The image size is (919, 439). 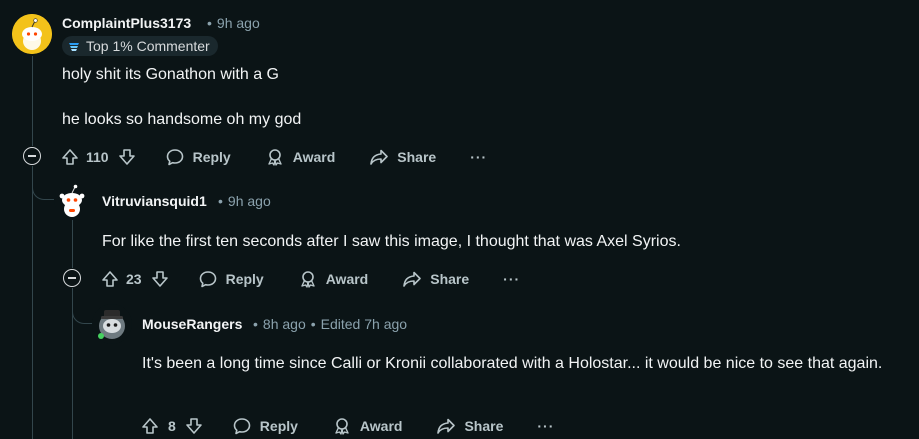 I want to click on comment-username: ComplaintPlus3173, so click(x=126, y=23).